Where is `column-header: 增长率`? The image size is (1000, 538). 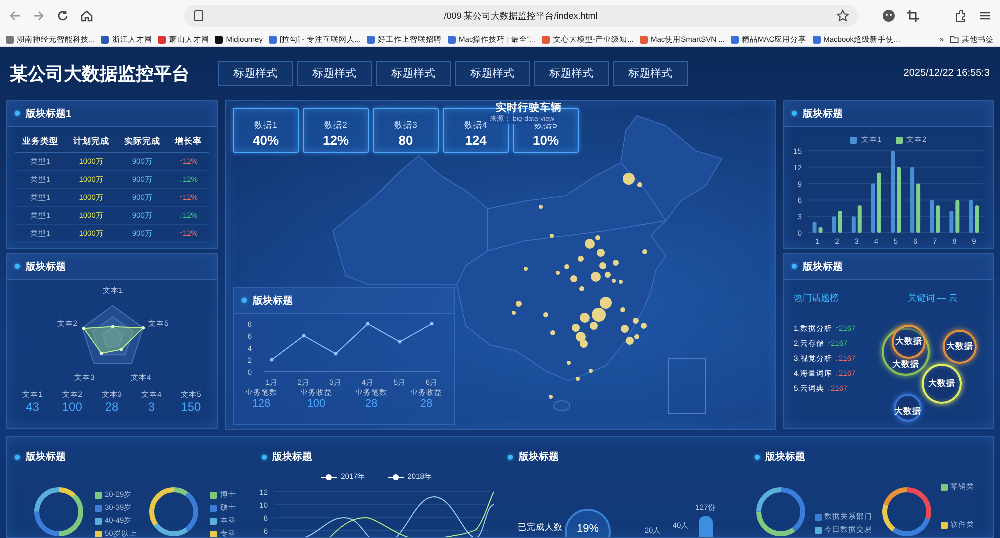 column-header: 增长率 is located at coordinates (189, 142).